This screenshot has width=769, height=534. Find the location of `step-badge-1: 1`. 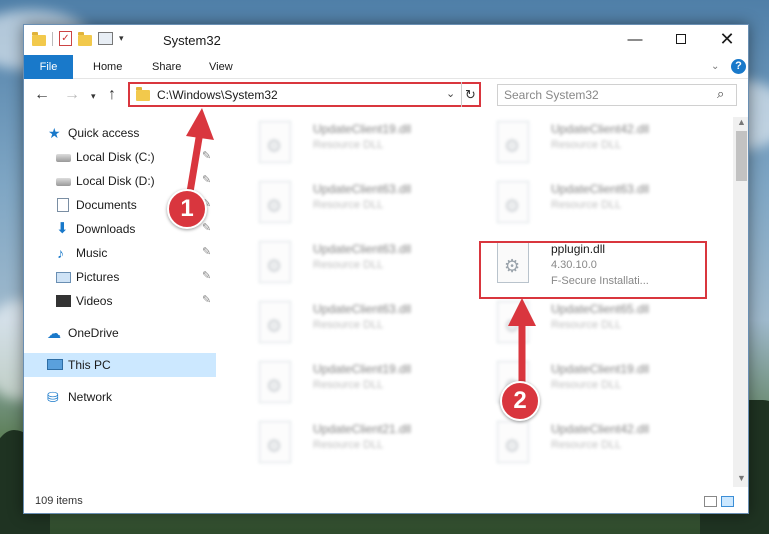

step-badge-1: 1 is located at coordinates (187, 209).